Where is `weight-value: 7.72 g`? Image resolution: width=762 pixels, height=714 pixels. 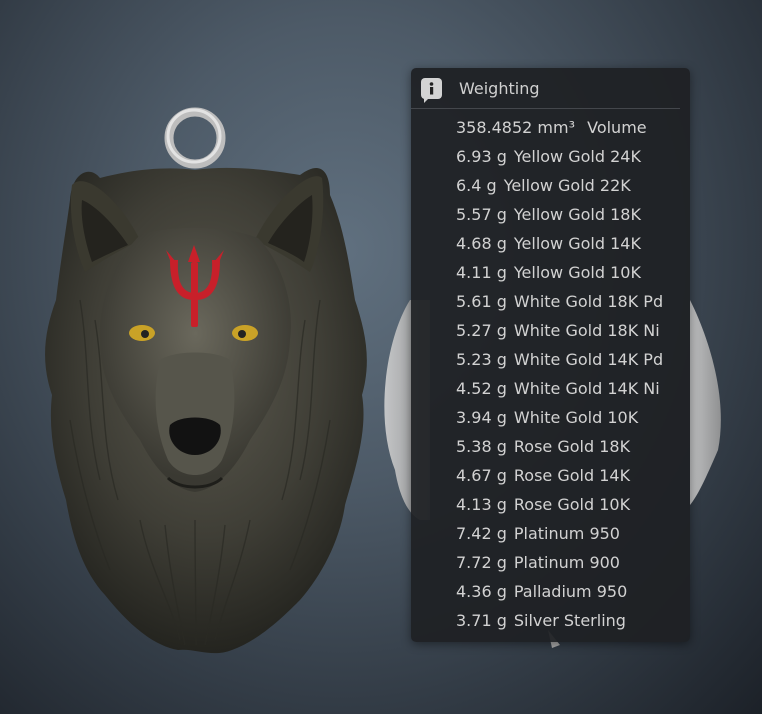 weight-value: 7.72 g is located at coordinates (481, 562).